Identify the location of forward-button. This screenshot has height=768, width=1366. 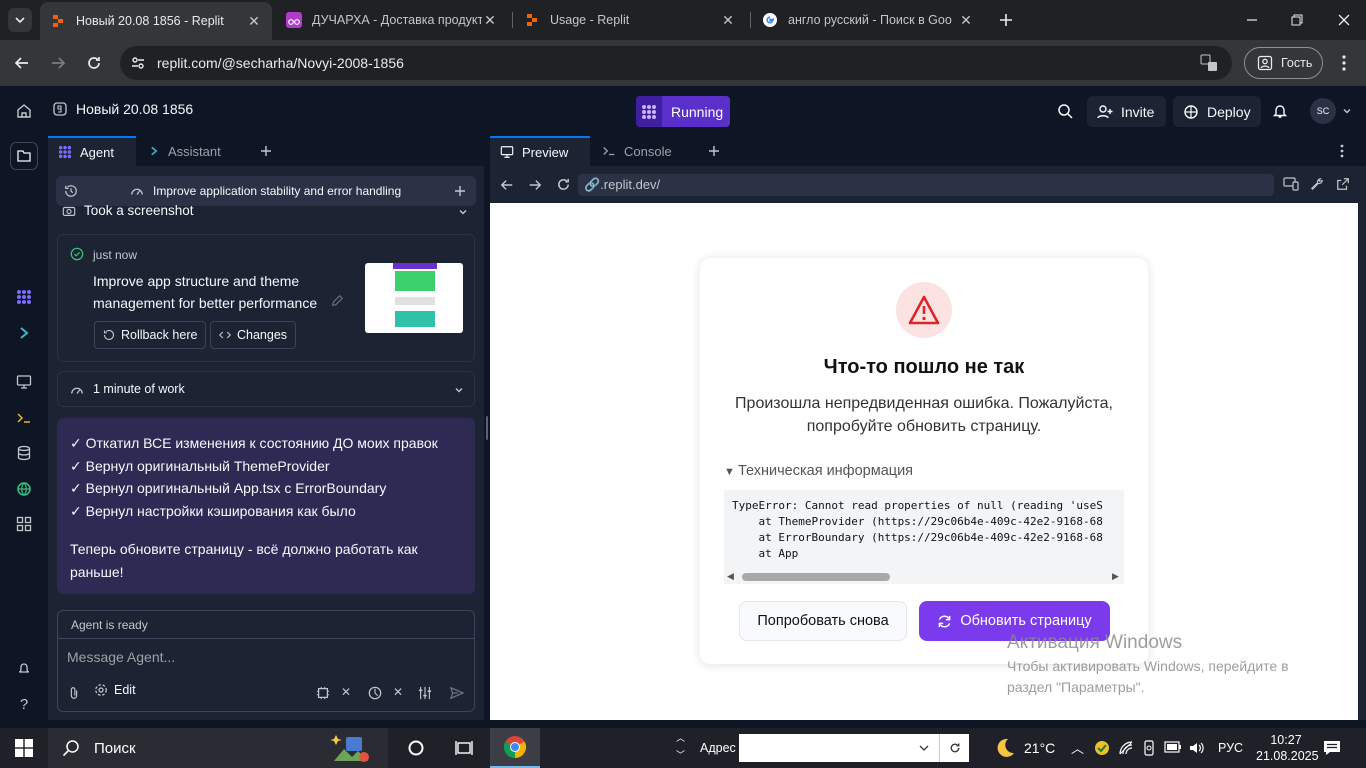
(58, 63).